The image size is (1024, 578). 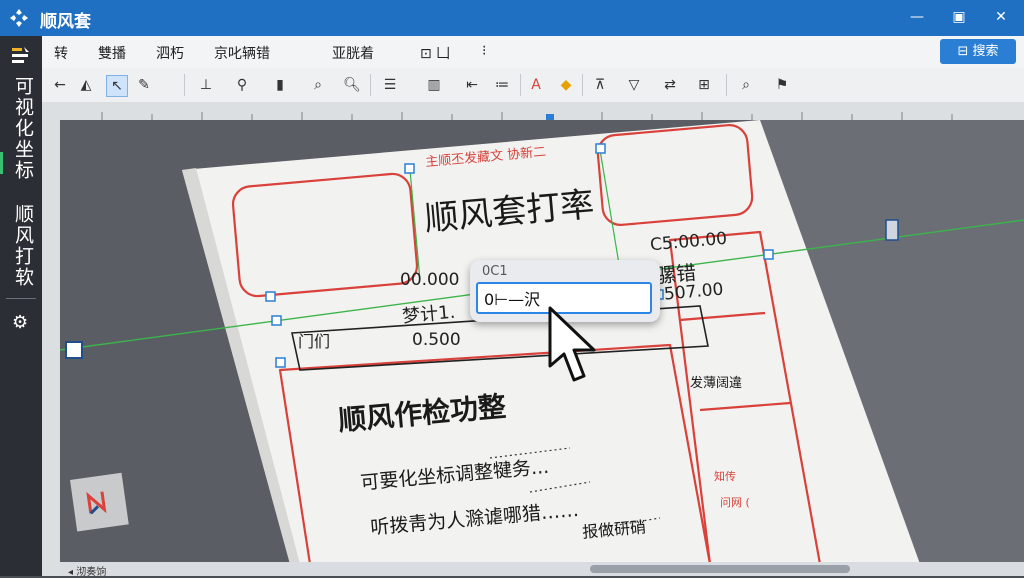 What do you see at coordinates (720, 569) in the screenshot?
I see `horizontal-scrollbar` at bounding box center [720, 569].